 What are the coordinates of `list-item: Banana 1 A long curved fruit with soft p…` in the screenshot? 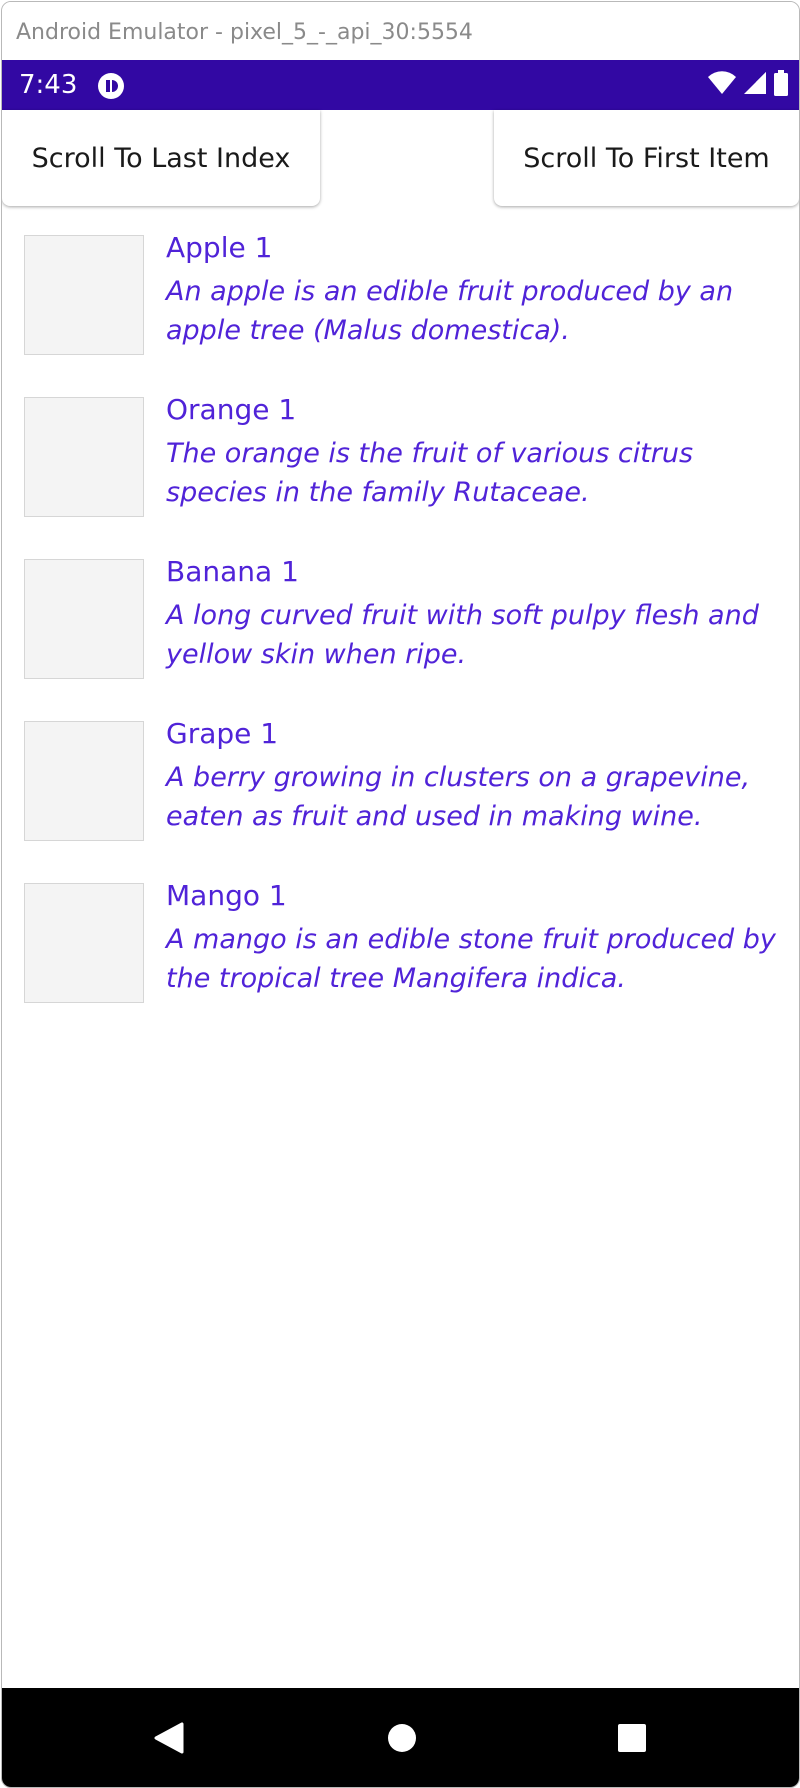 It's located at (400, 632).